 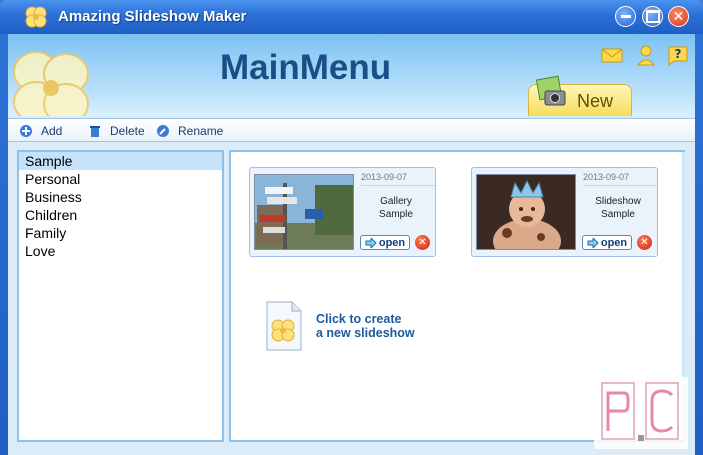 I want to click on delete-label: Delete, so click(x=127, y=131).